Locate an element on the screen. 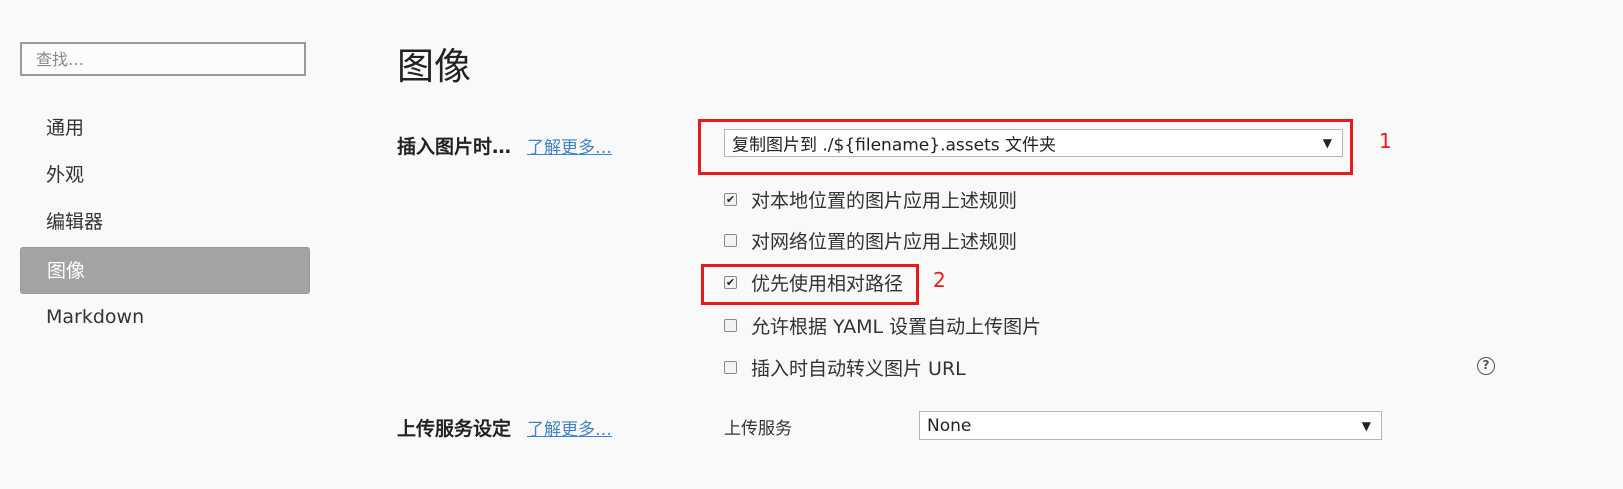 The image size is (1623, 489). yaml-upload-checkbox is located at coordinates (730, 325).